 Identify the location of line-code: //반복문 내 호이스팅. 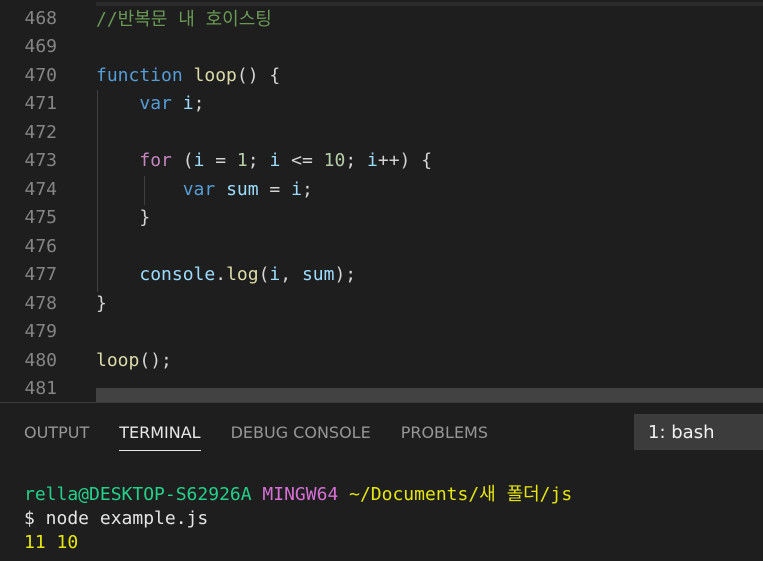
(184, 18).